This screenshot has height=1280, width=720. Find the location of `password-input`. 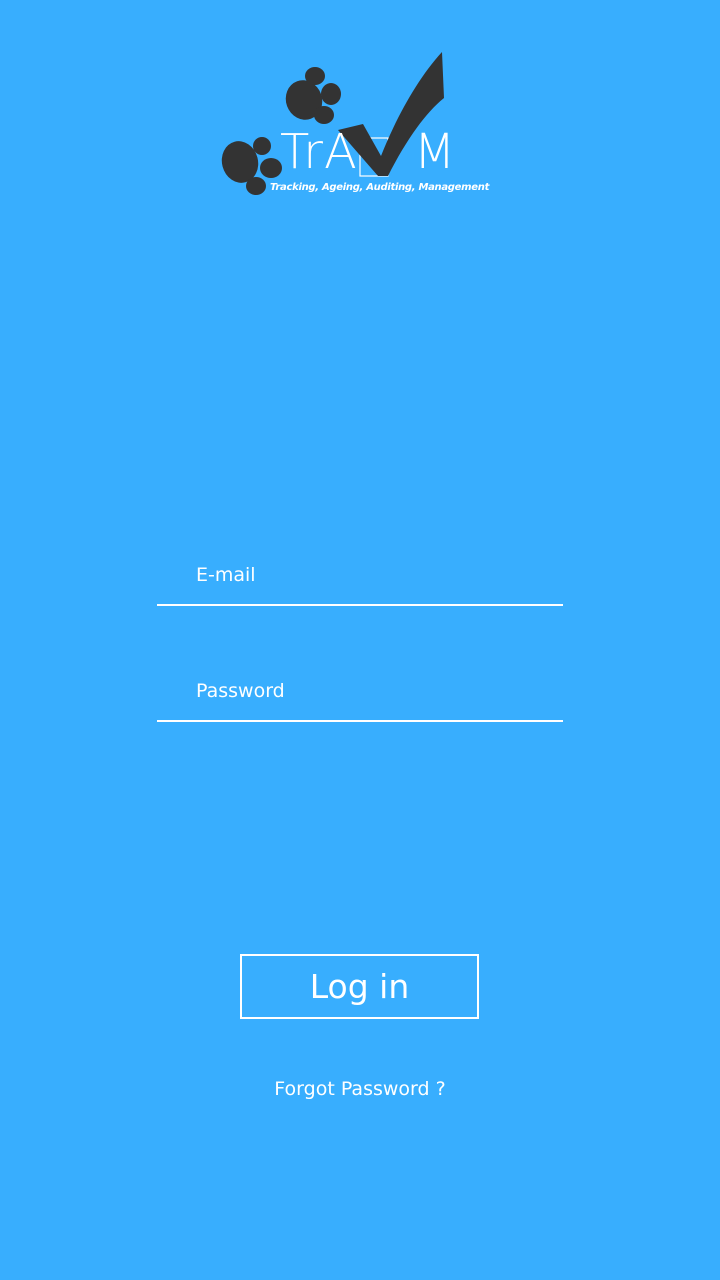

password-input is located at coordinates (376, 691).